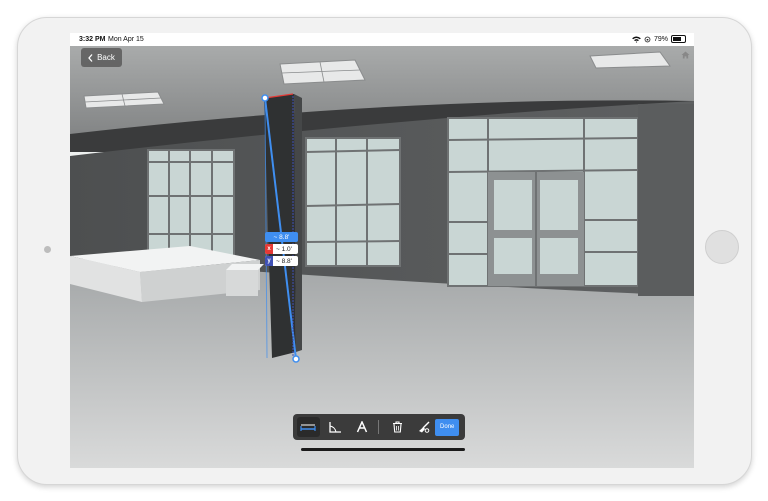  I want to click on rotation-lock-icon, so click(647, 39).